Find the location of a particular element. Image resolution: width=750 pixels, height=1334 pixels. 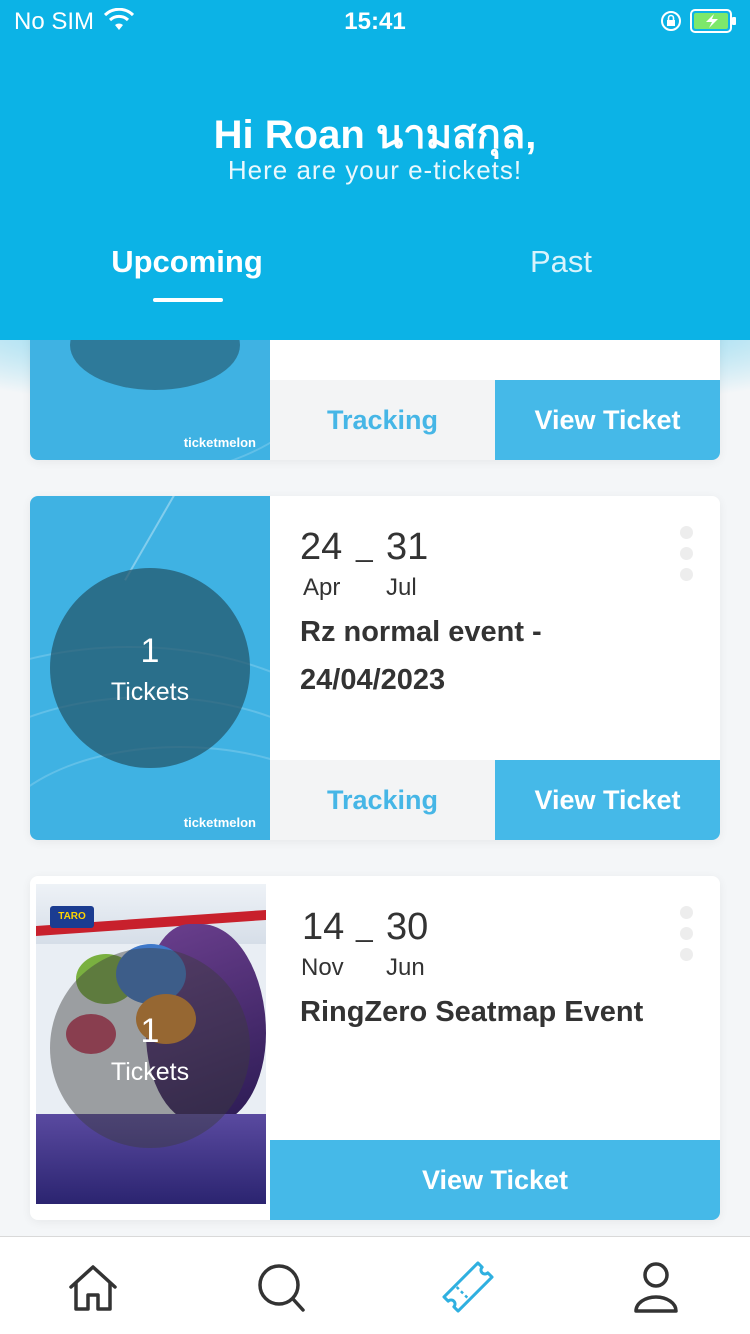

rotation-lock-icon is located at coordinates (671, 21).